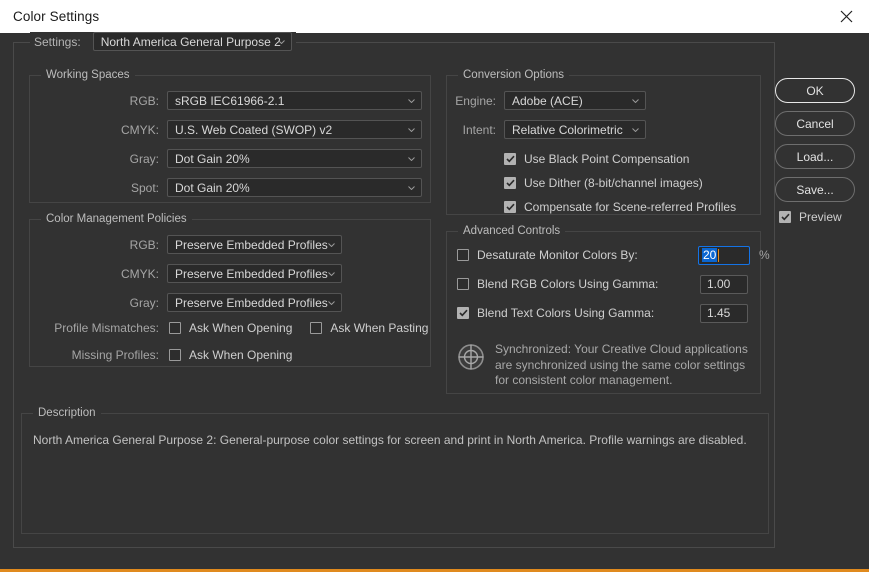  I want to click on policy-select-gray: Preserve Embedded Profiles, so click(254, 302).